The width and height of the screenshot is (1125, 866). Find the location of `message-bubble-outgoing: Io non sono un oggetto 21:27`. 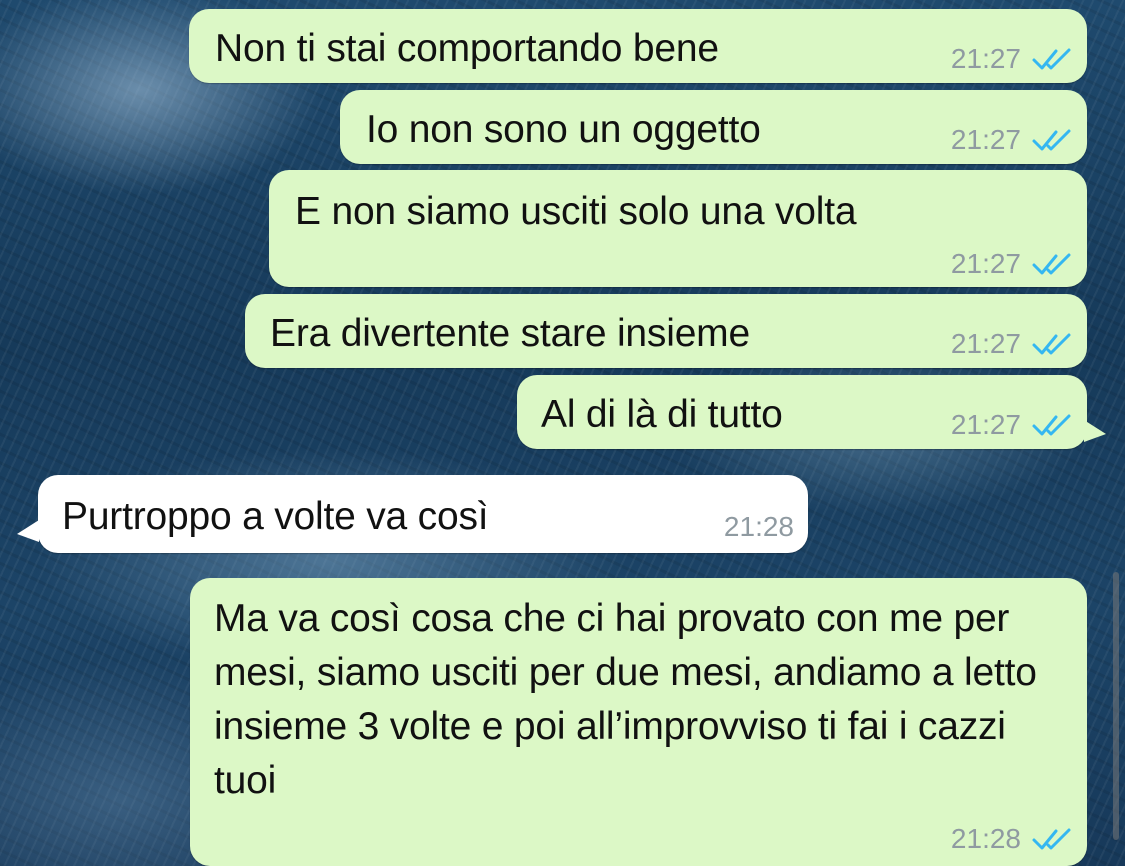

message-bubble-outgoing: Io non sono un oggetto 21:27 is located at coordinates (713, 127).